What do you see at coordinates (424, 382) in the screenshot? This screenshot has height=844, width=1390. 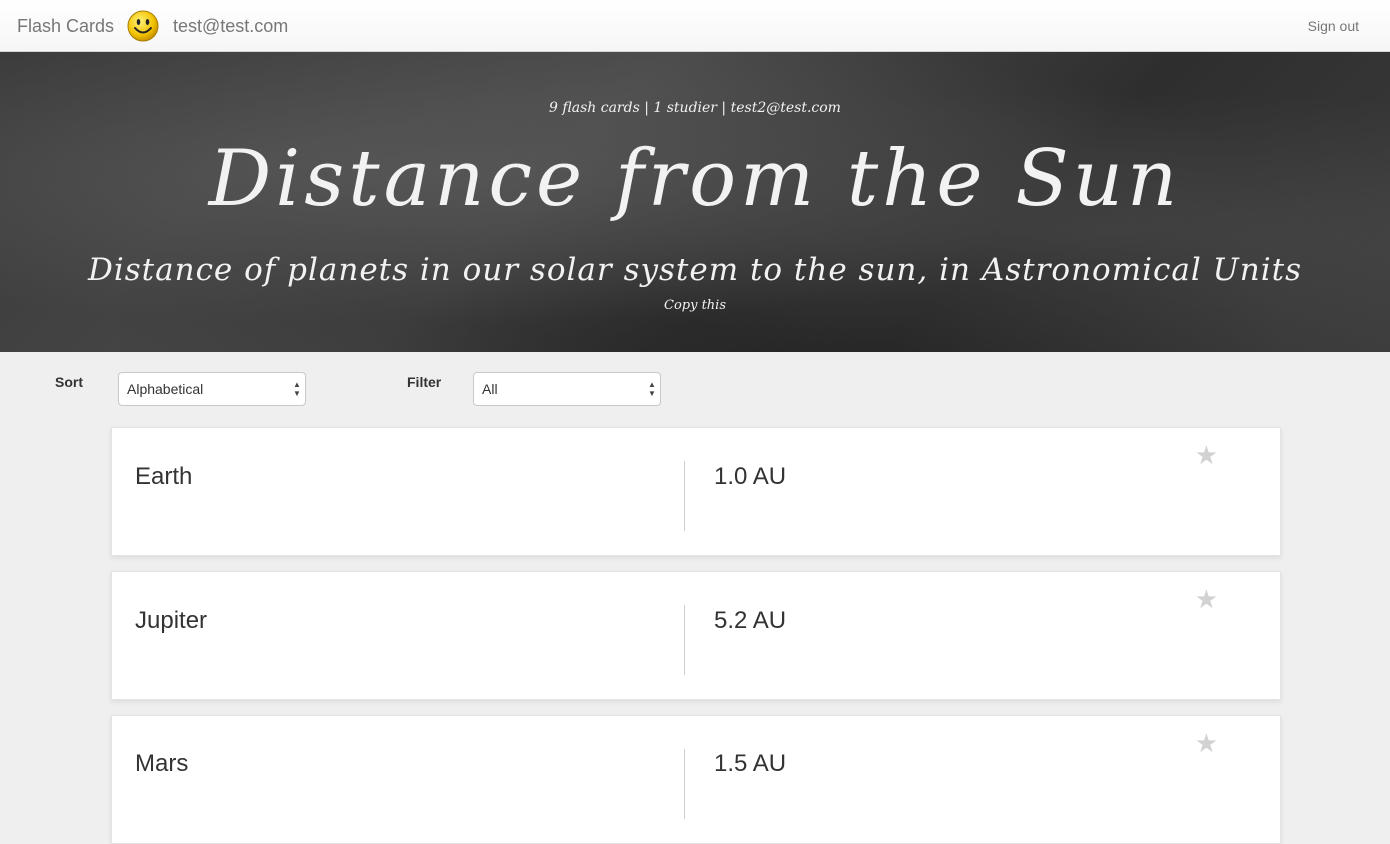 I see `filter-label: Filter` at bounding box center [424, 382].